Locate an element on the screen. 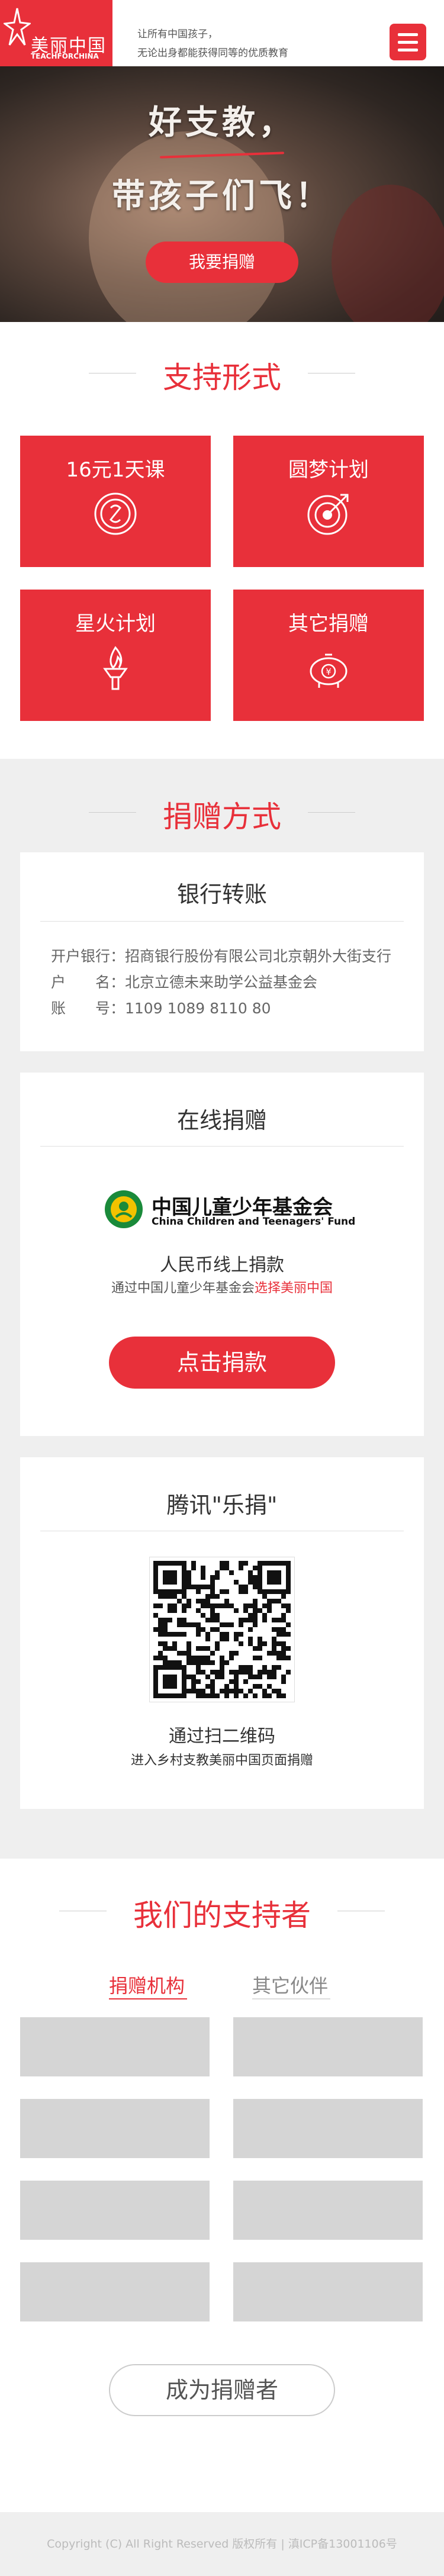  bank-name: 开户银行：招商银行股份有限公司北京朝外大街支行 is located at coordinates (221, 957).